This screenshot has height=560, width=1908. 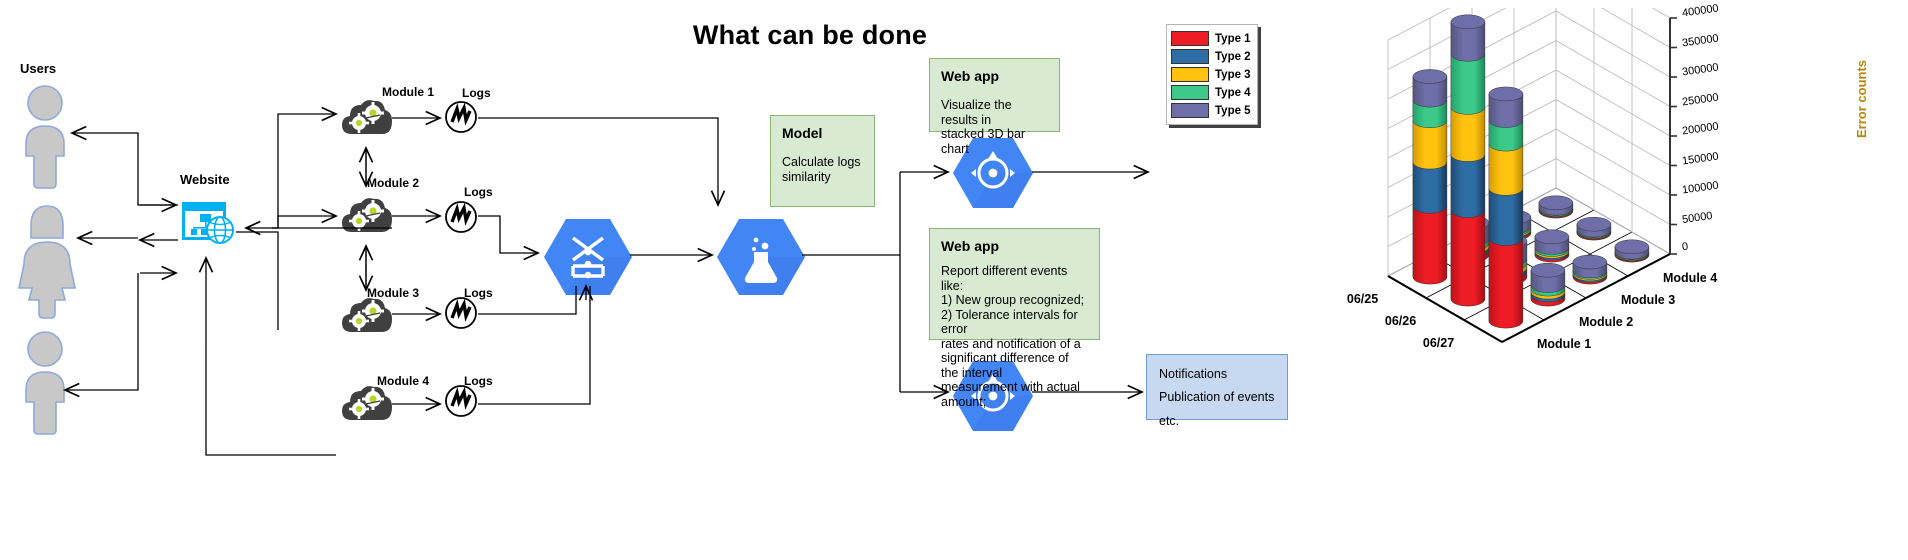 What do you see at coordinates (1233, 56) in the screenshot?
I see `legend-label-1: Type 2` at bounding box center [1233, 56].